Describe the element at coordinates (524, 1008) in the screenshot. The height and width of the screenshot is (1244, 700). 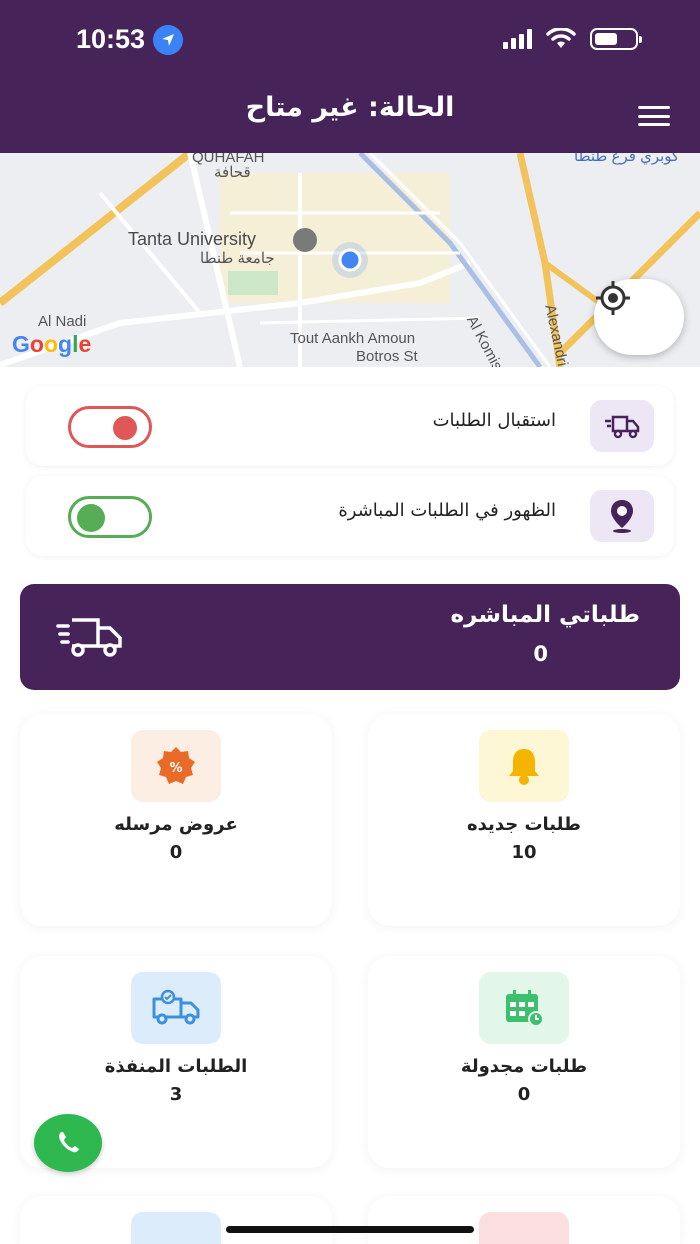
I see `calendar-icon` at that location.